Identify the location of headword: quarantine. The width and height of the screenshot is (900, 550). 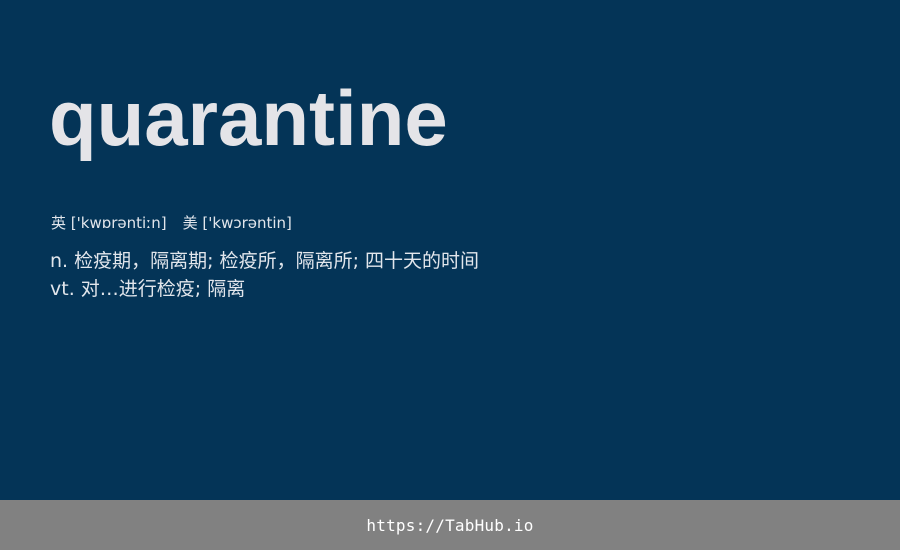
(248, 118).